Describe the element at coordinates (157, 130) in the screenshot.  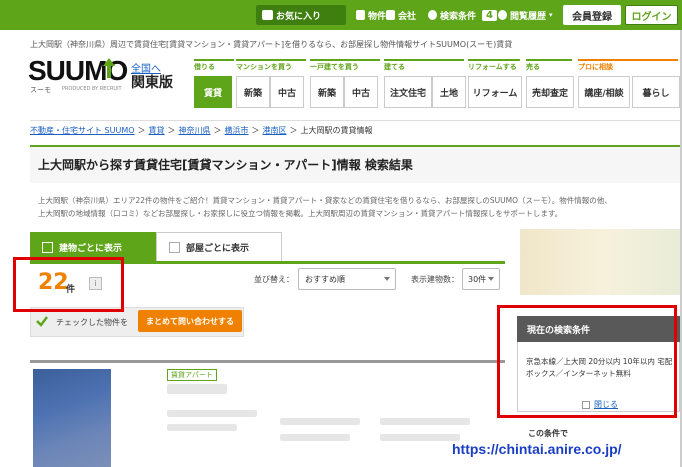
I see `breadcrumb-rent: 賃貸` at that location.